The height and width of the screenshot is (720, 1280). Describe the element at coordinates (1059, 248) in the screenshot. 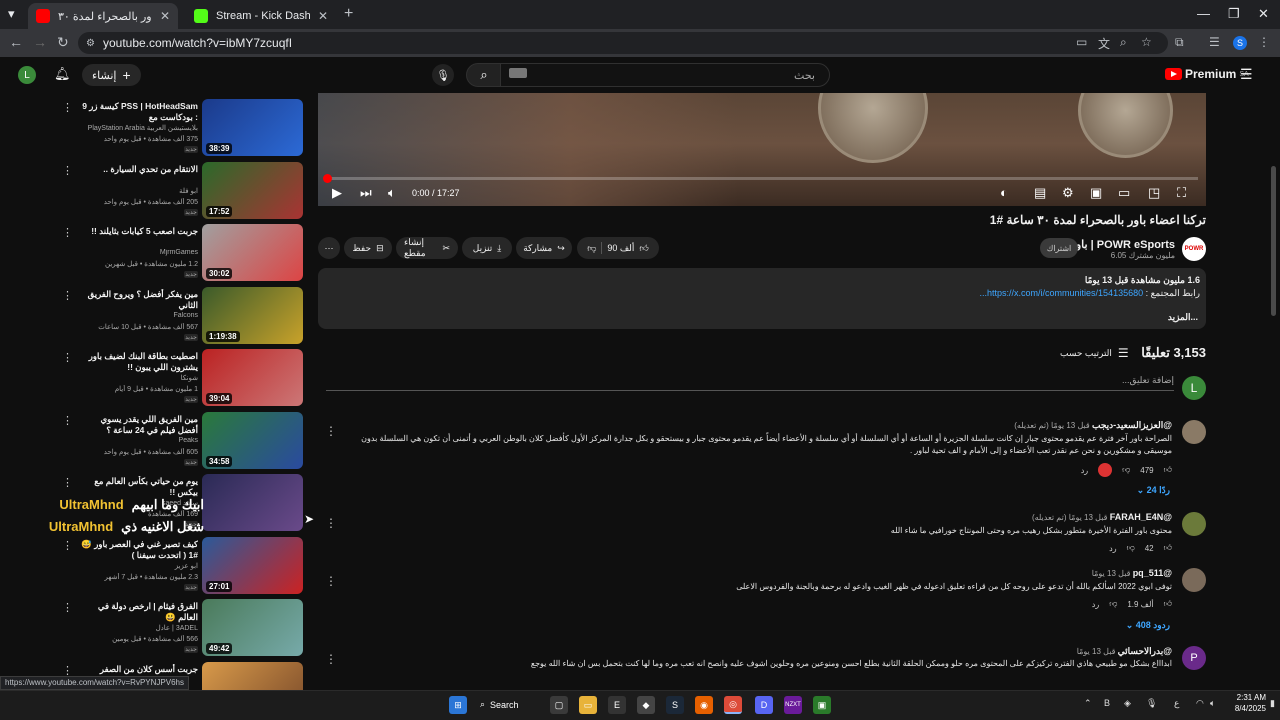

I see `subscribe-button: اشتراك` at that location.